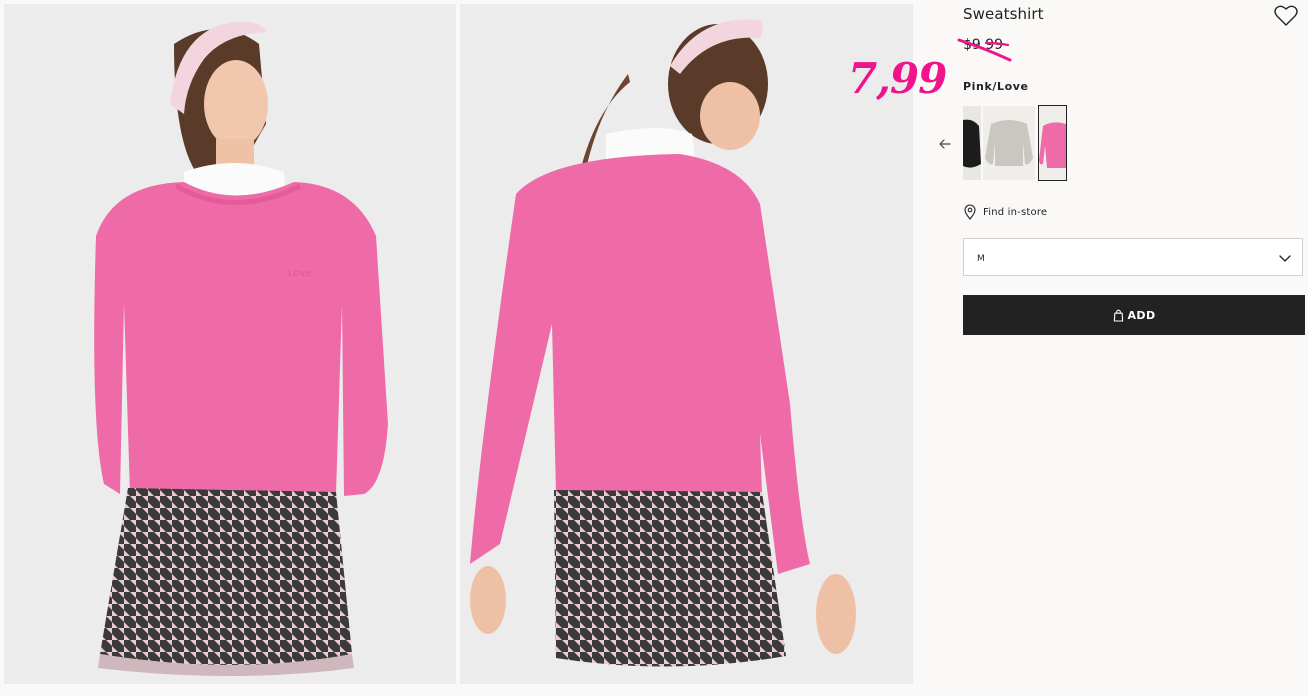 The image size is (1308, 696). Describe the element at coordinates (1052, 143) in the screenshot. I see `color-swatch-pink` at that location.